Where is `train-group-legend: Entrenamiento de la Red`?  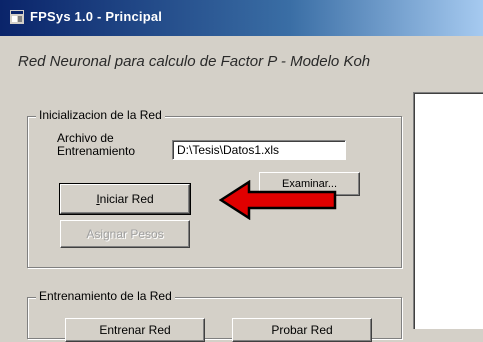
train-group-legend: Entrenamiento de la Red is located at coordinates (105, 296).